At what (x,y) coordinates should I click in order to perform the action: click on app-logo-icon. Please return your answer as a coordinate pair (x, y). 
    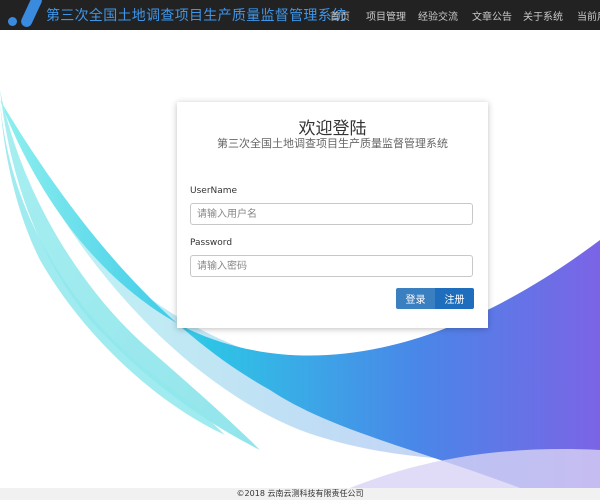
    Looking at the image, I should click on (23, 15).